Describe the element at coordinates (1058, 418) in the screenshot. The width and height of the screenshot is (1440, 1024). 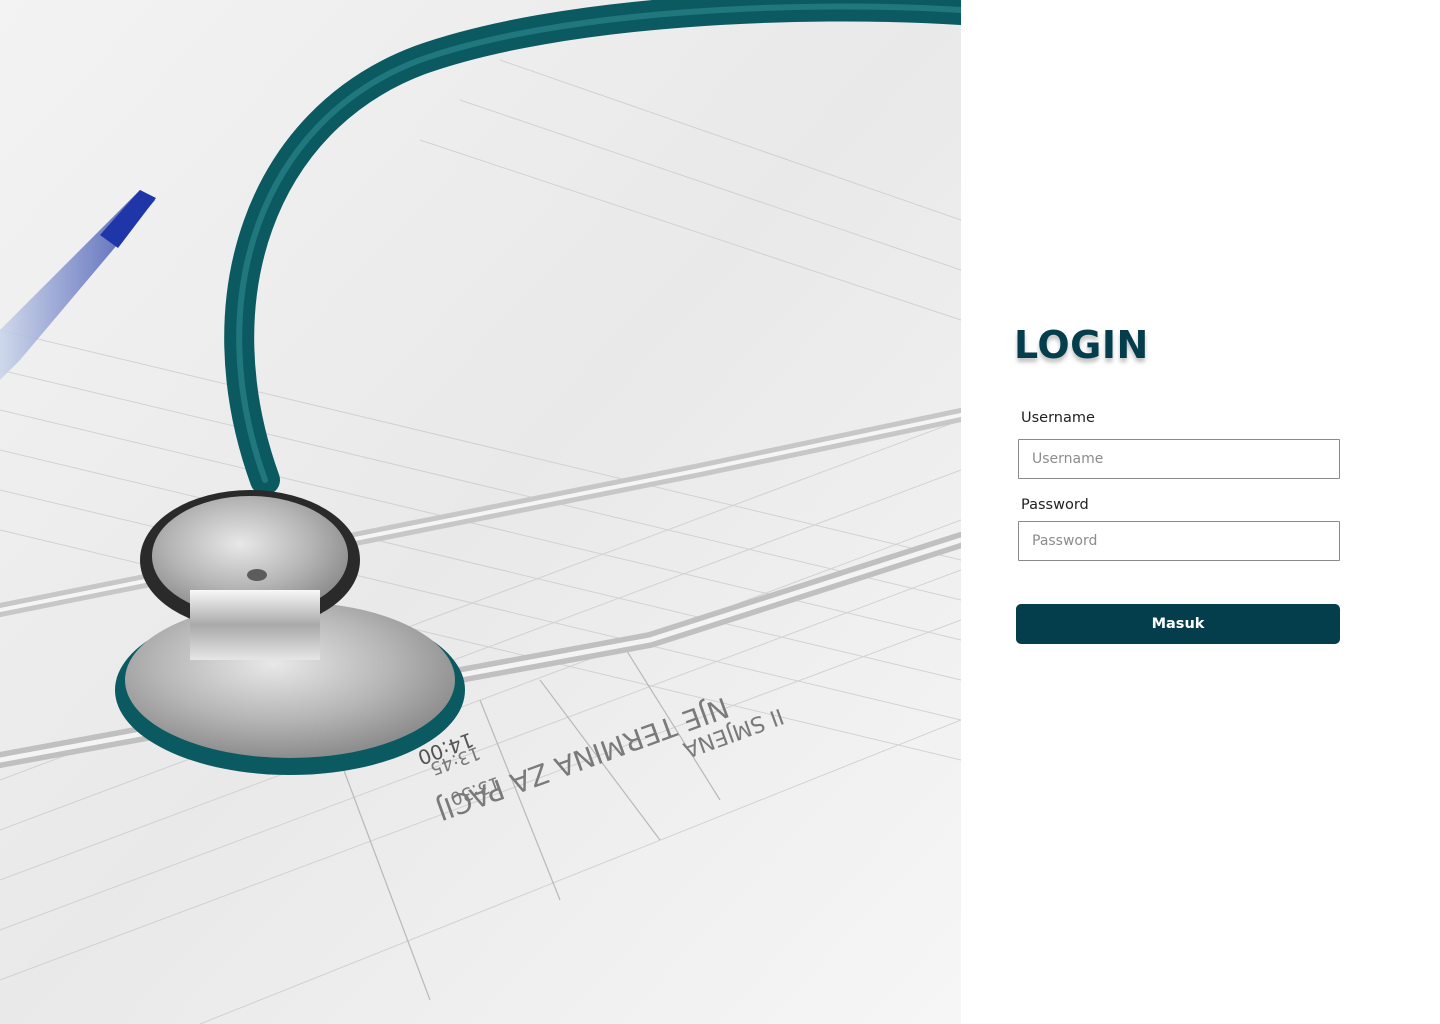
I see `username-label: Username` at that location.